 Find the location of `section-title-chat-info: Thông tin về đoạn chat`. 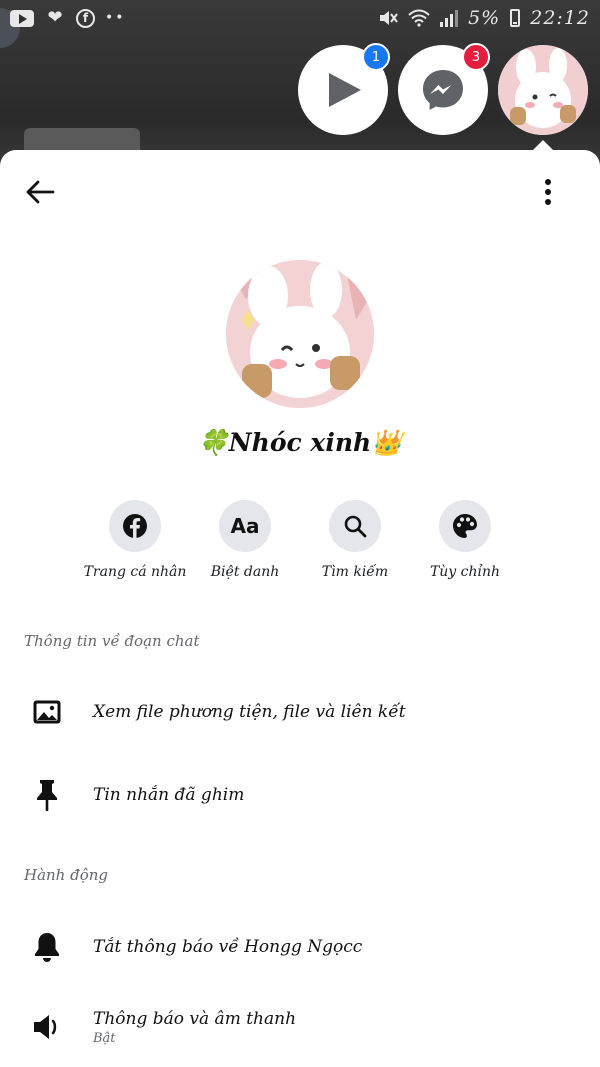

section-title-chat-info: Thông tin về đoạn chat is located at coordinates (112, 641).